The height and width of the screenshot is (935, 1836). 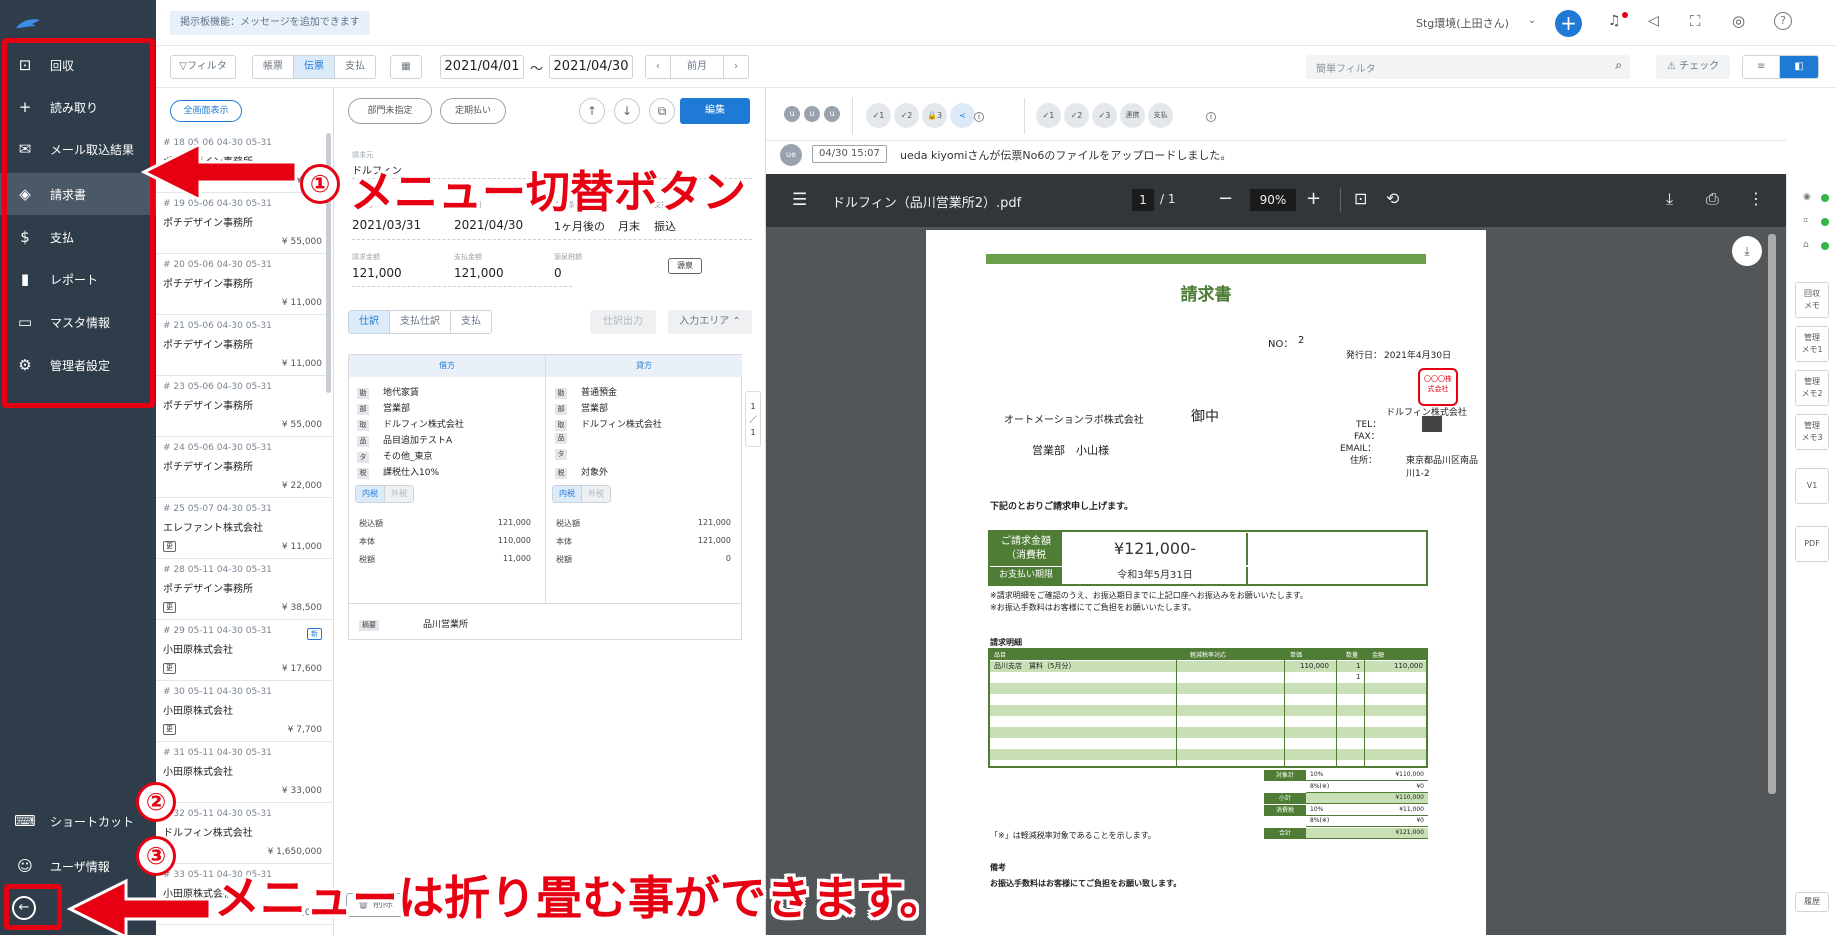 What do you see at coordinates (471, 322) in the screenshot?
I see `tab-payment: 支払` at bounding box center [471, 322].